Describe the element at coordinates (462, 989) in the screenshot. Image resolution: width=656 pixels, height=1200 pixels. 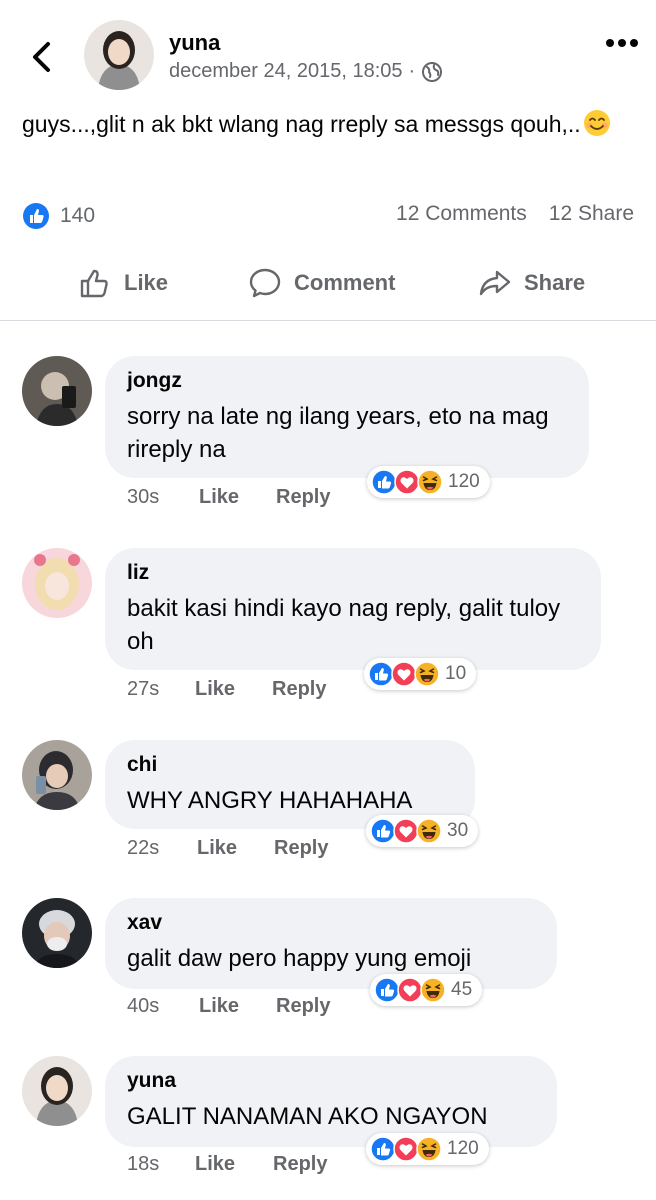
I see `reaction-count: 45` at that location.